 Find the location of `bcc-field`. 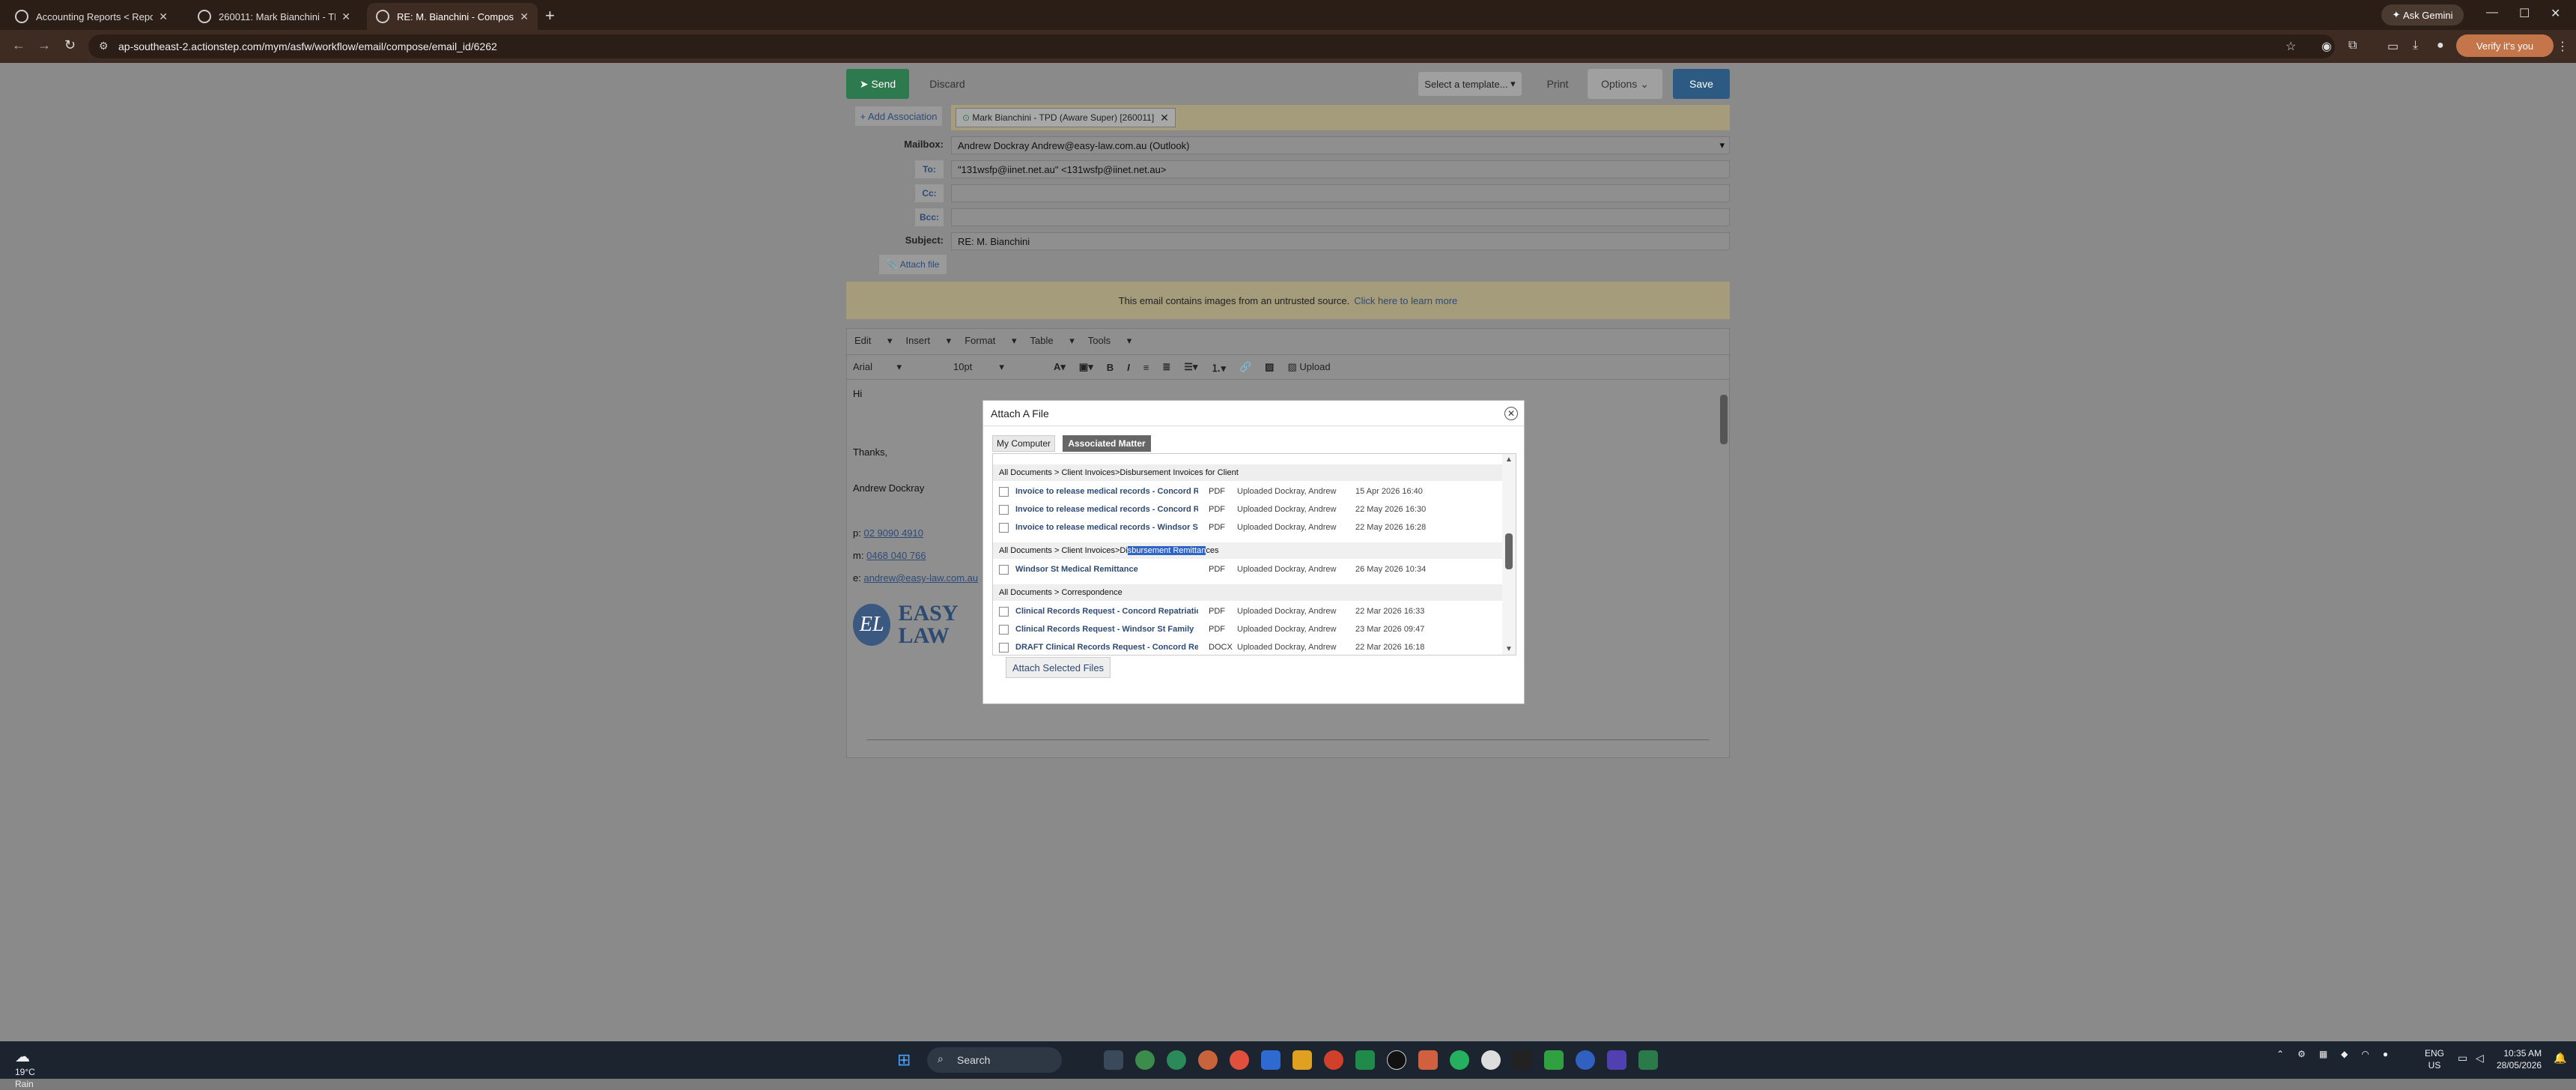

bcc-field is located at coordinates (1340, 217).